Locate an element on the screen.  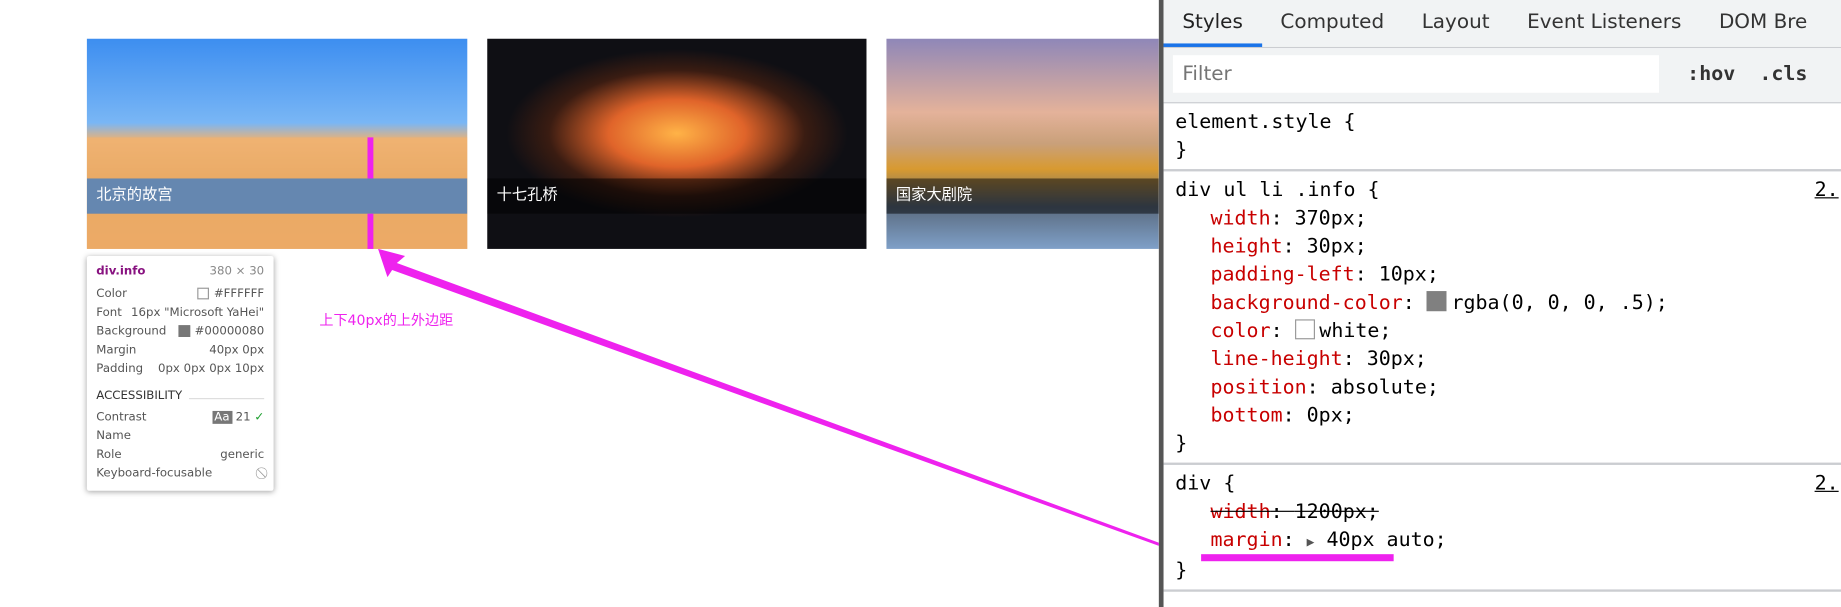
rule-selector: div { is located at coordinates (1205, 483).